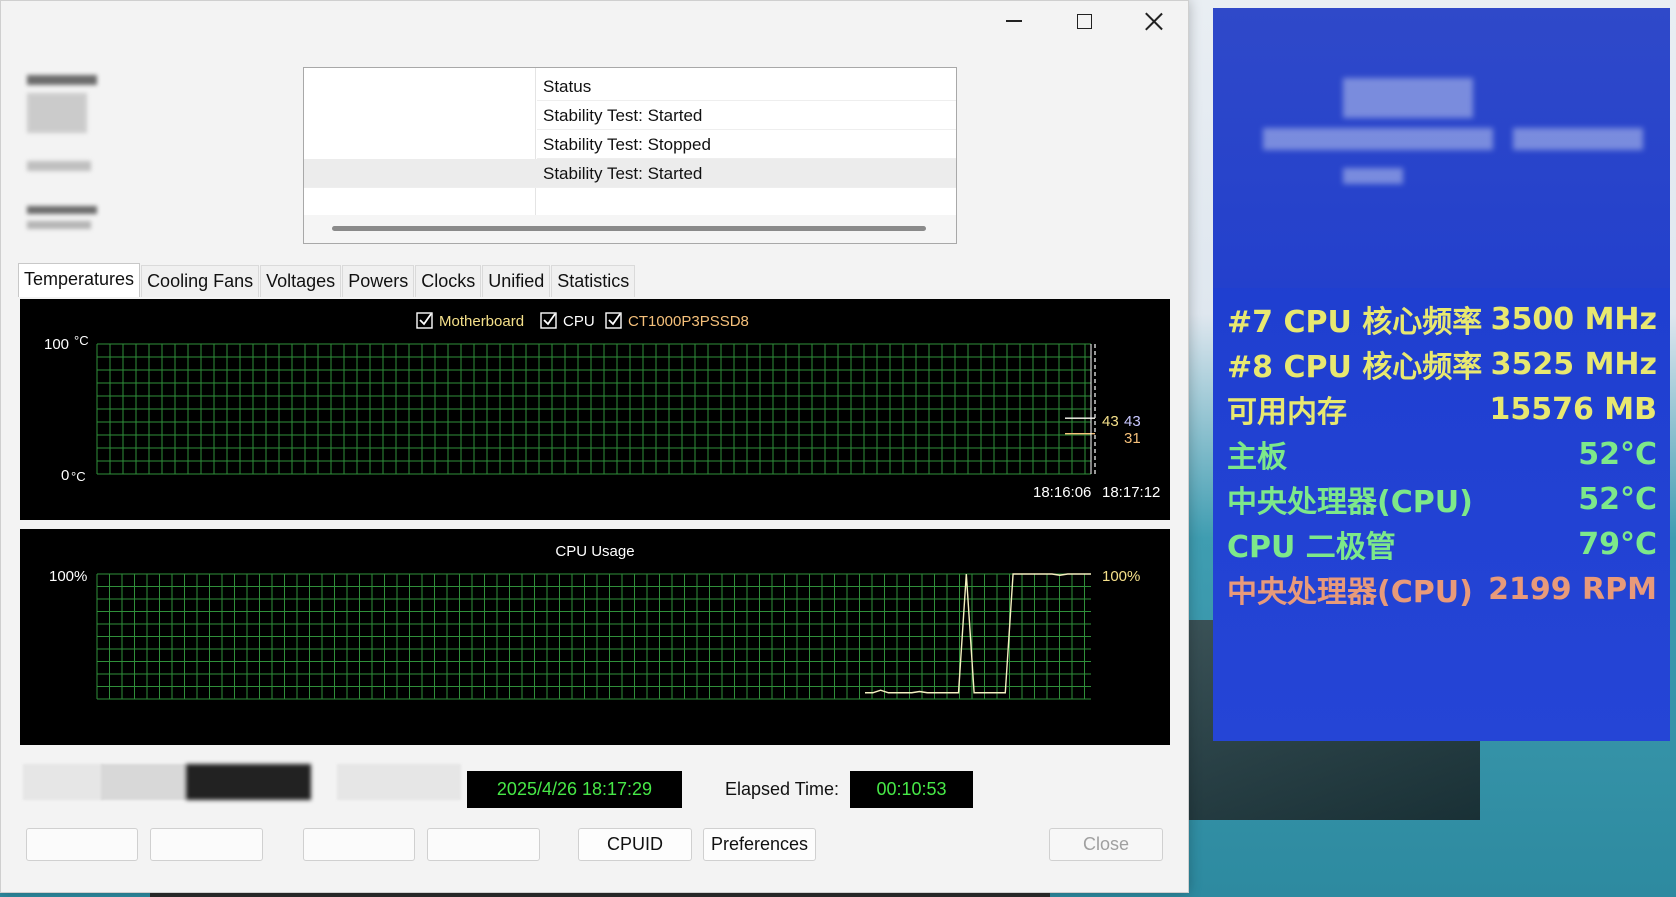 This screenshot has width=1676, height=897. I want to click on tab-unified: Unified, so click(516, 281).